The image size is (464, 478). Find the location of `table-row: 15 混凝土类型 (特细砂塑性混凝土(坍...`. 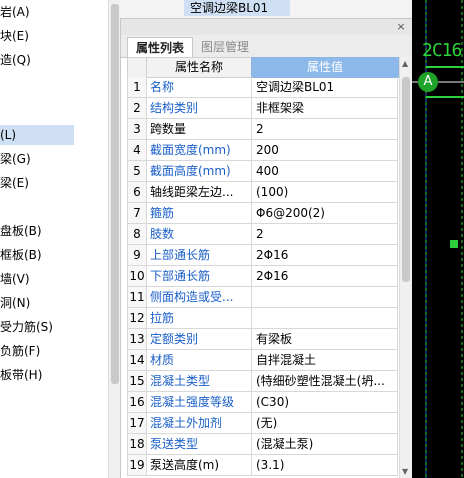

table-row: 15 混凝土类型 (特细砂塑性混凝土(坍... is located at coordinates (263, 381).